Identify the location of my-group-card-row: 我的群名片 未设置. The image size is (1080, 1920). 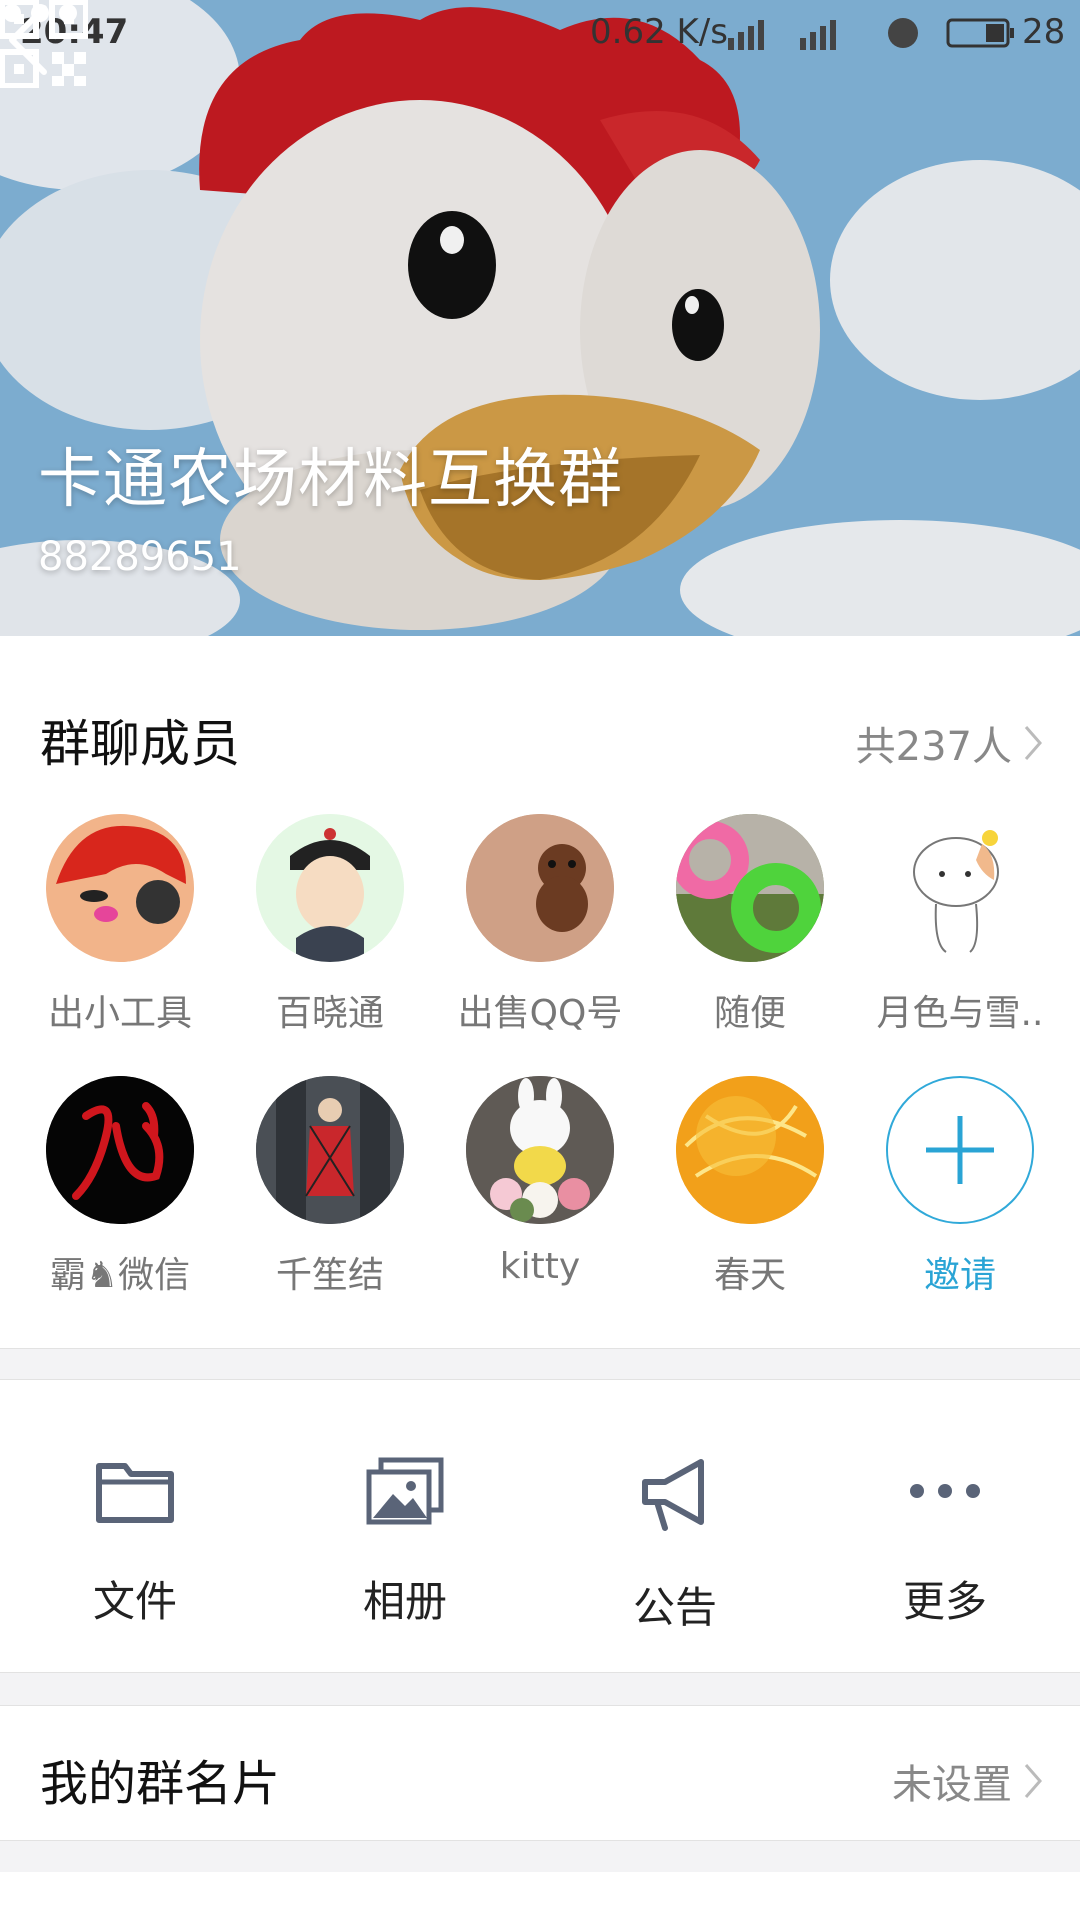
(540, 1773).